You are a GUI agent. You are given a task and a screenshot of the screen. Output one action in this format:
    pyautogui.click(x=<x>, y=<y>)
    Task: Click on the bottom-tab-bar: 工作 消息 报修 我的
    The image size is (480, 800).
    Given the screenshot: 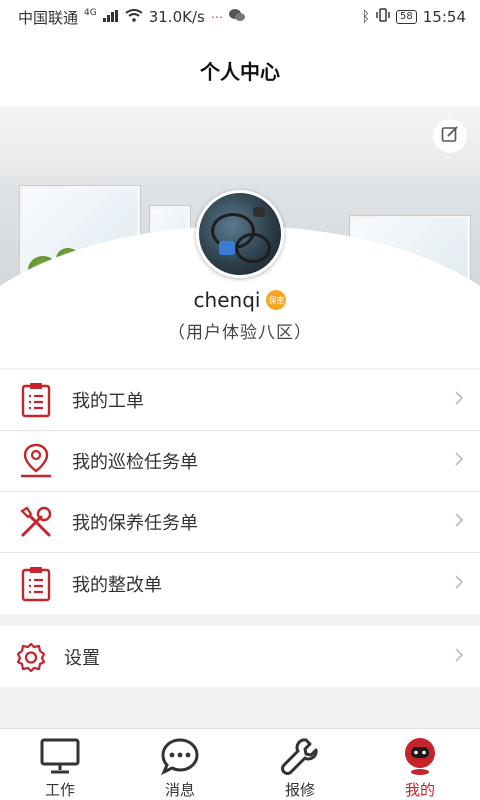 What is the action you would take?
    pyautogui.click(x=240, y=764)
    